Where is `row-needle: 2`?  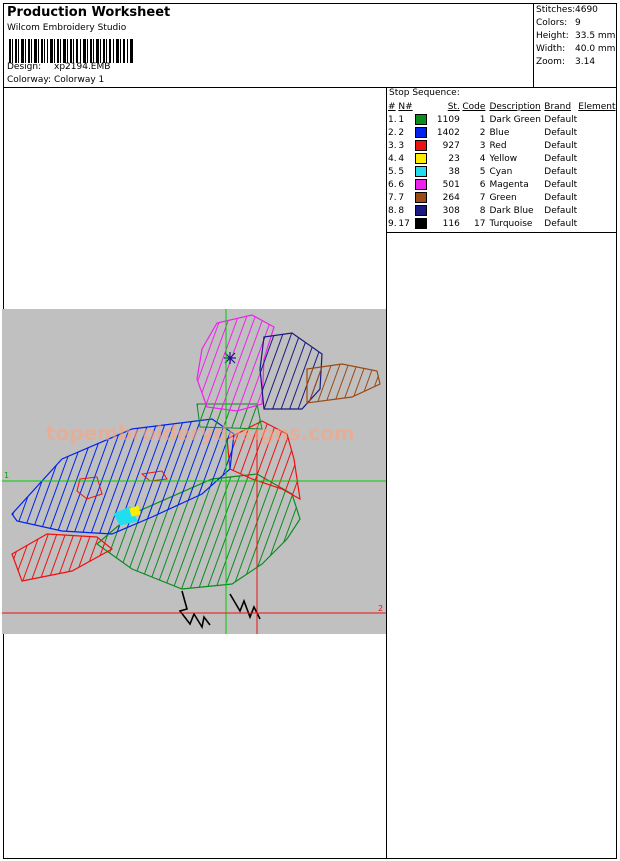 row-needle: 2 is located at coordinates (401, 132).